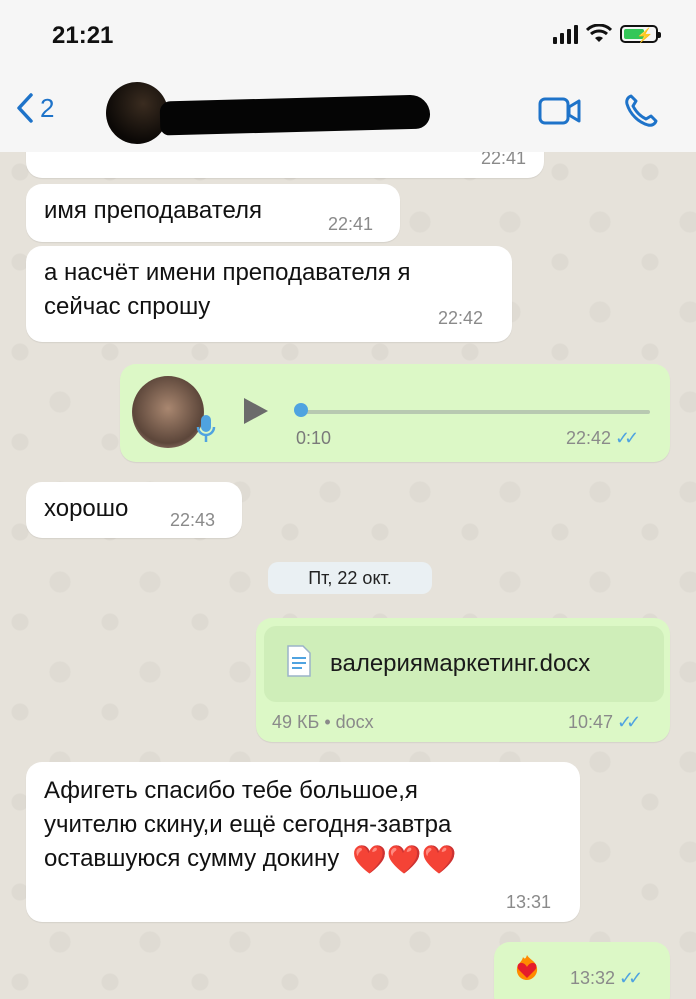 This screenshot has width=696, height=999. What do you see at coordinates (193, 520) in the screenshot?
I see `message-time: 22:43` at bounding box center [193, 520].